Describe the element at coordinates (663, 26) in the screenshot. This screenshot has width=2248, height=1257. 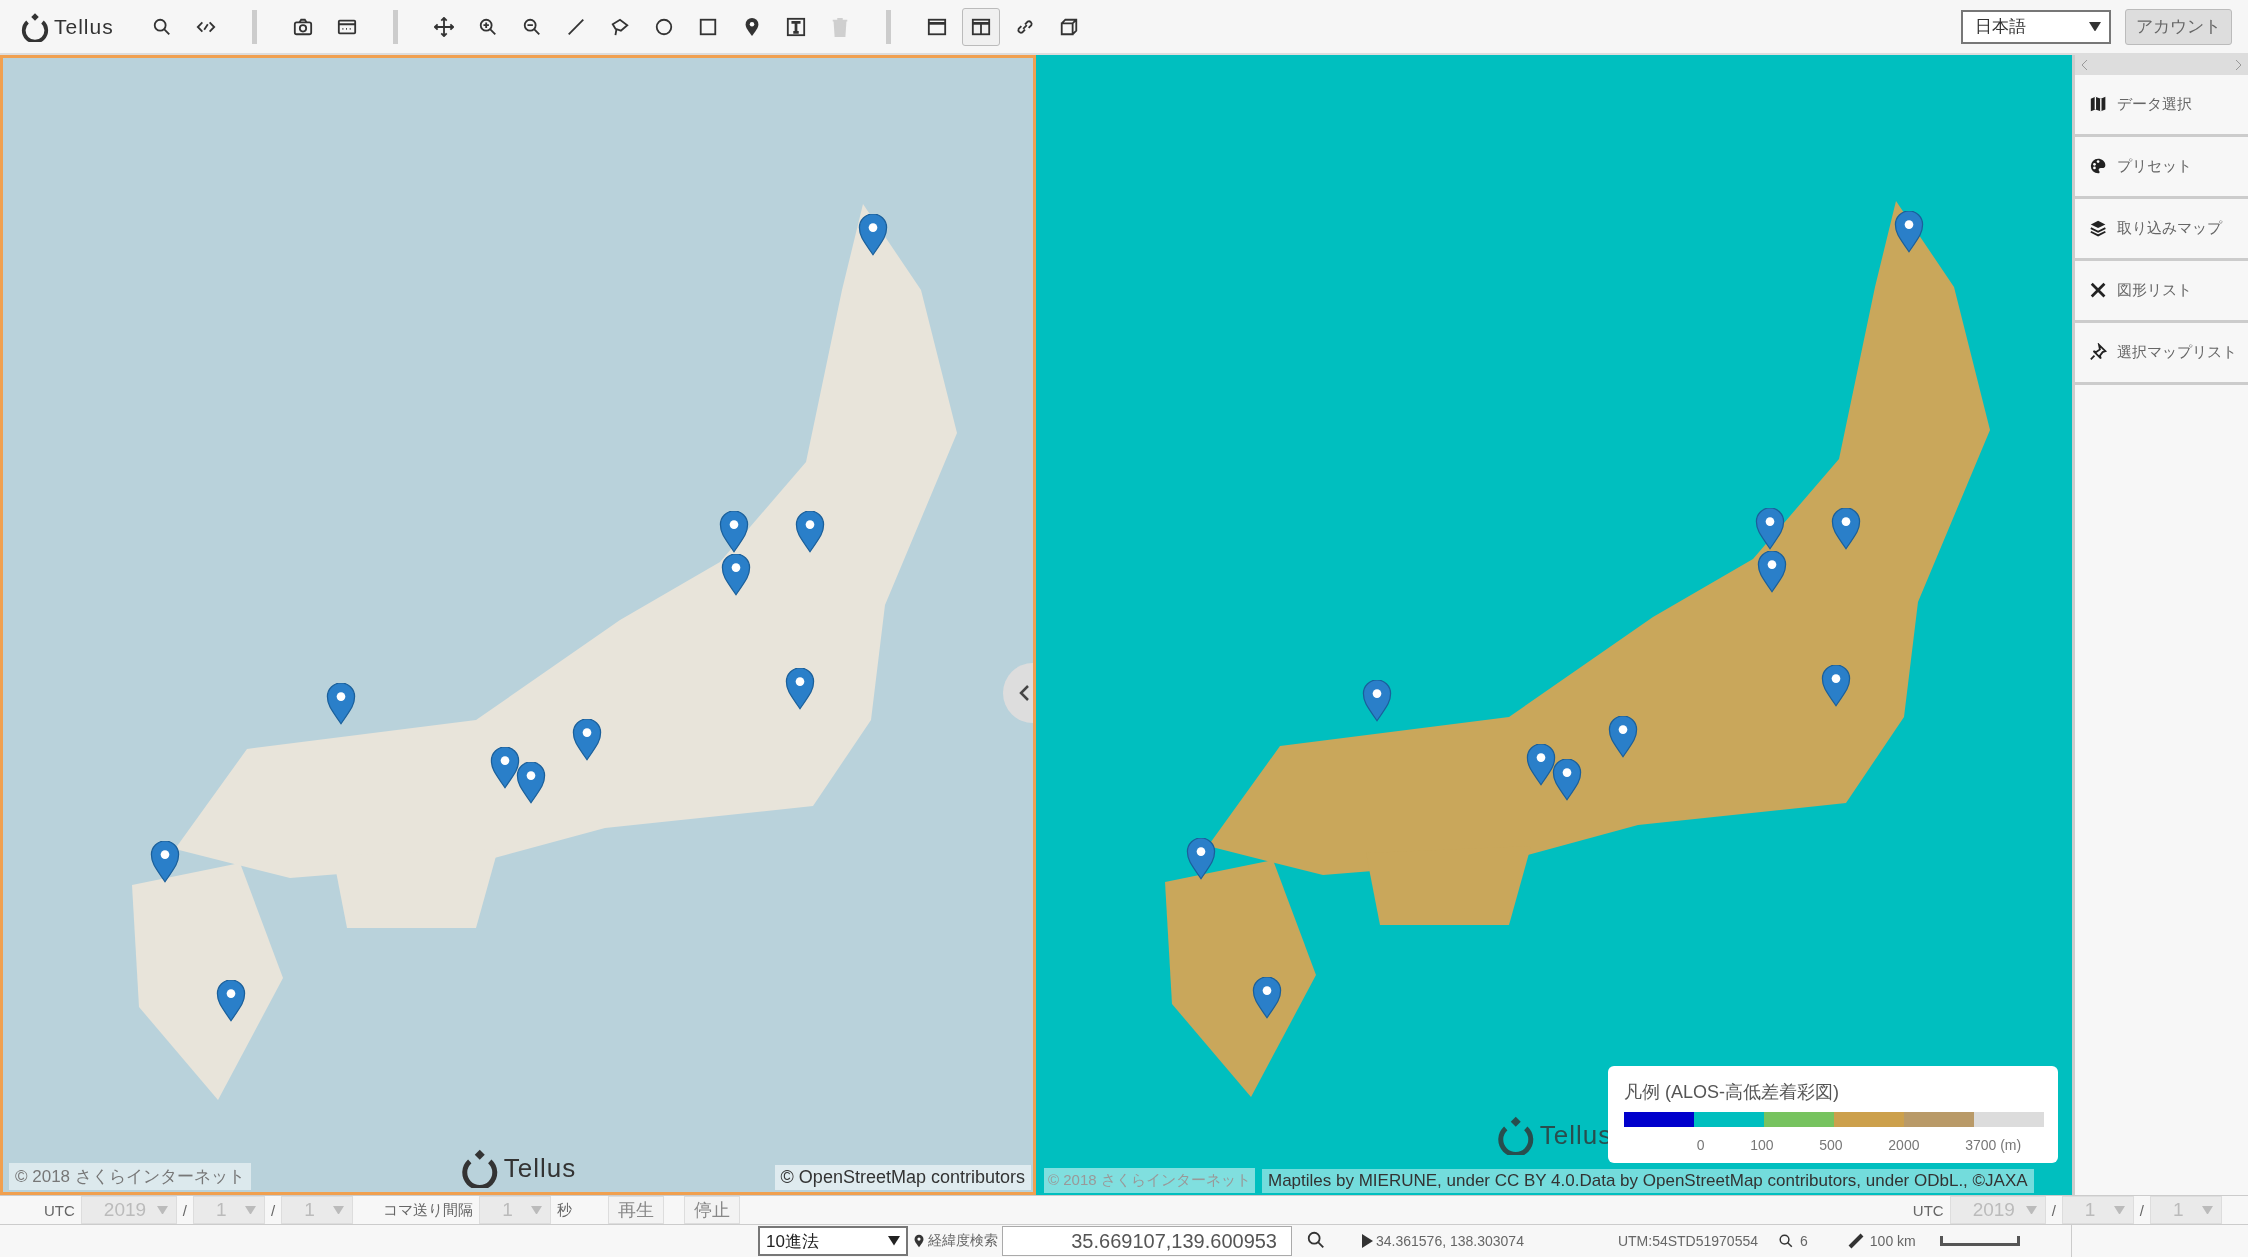
I see `circle-icon` at that location.